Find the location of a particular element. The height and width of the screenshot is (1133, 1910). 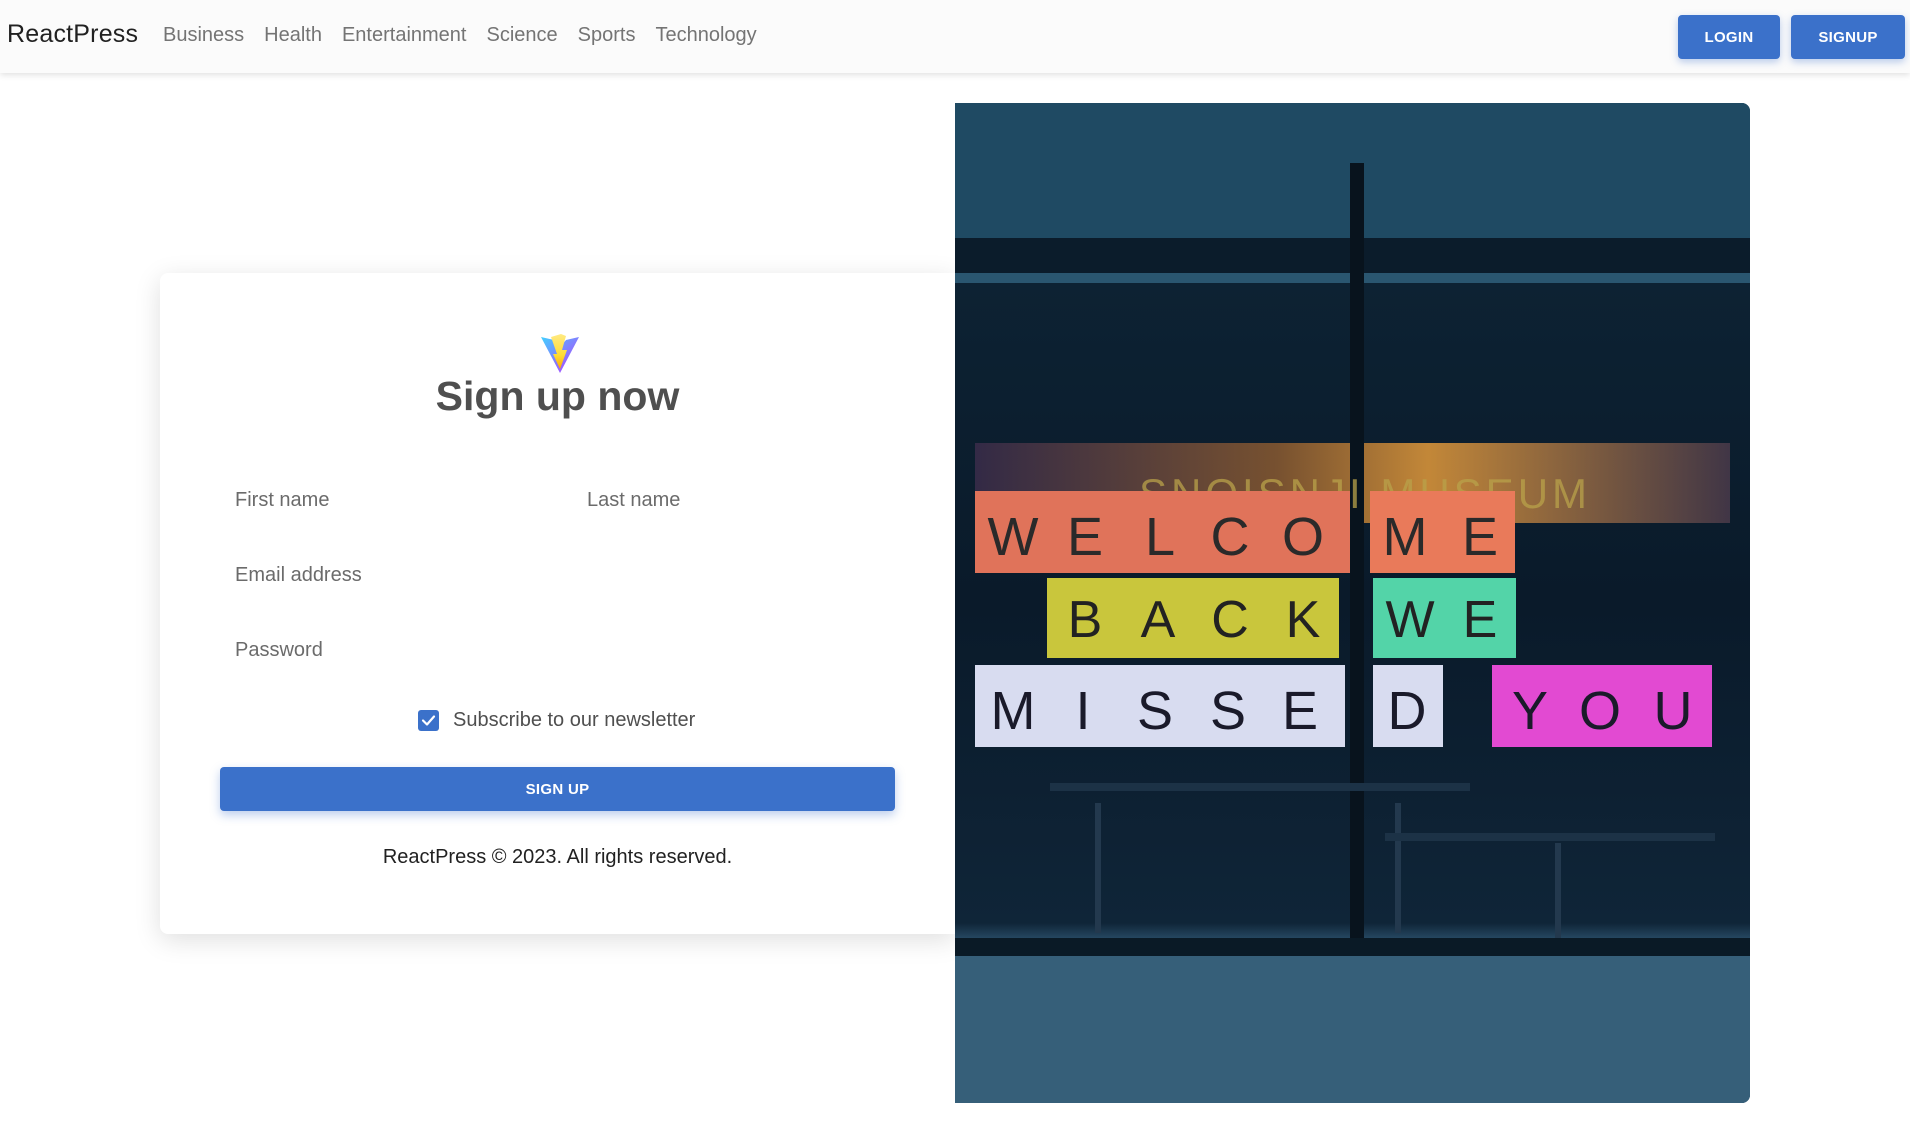

password-input is located at coordinates (564, 650).